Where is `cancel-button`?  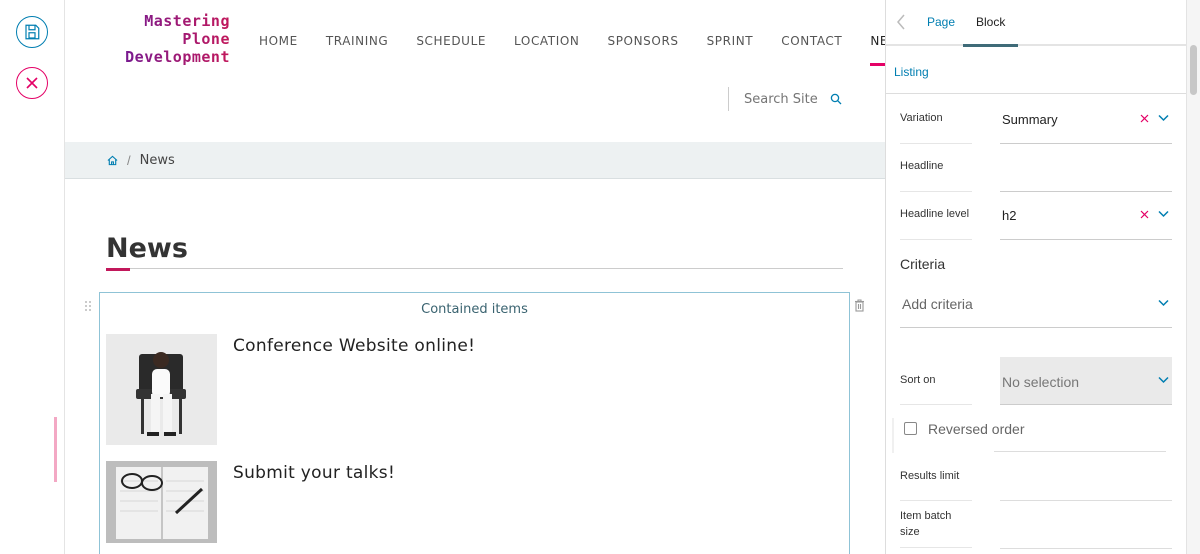 cancel-button is located at coordinates (32, 83).